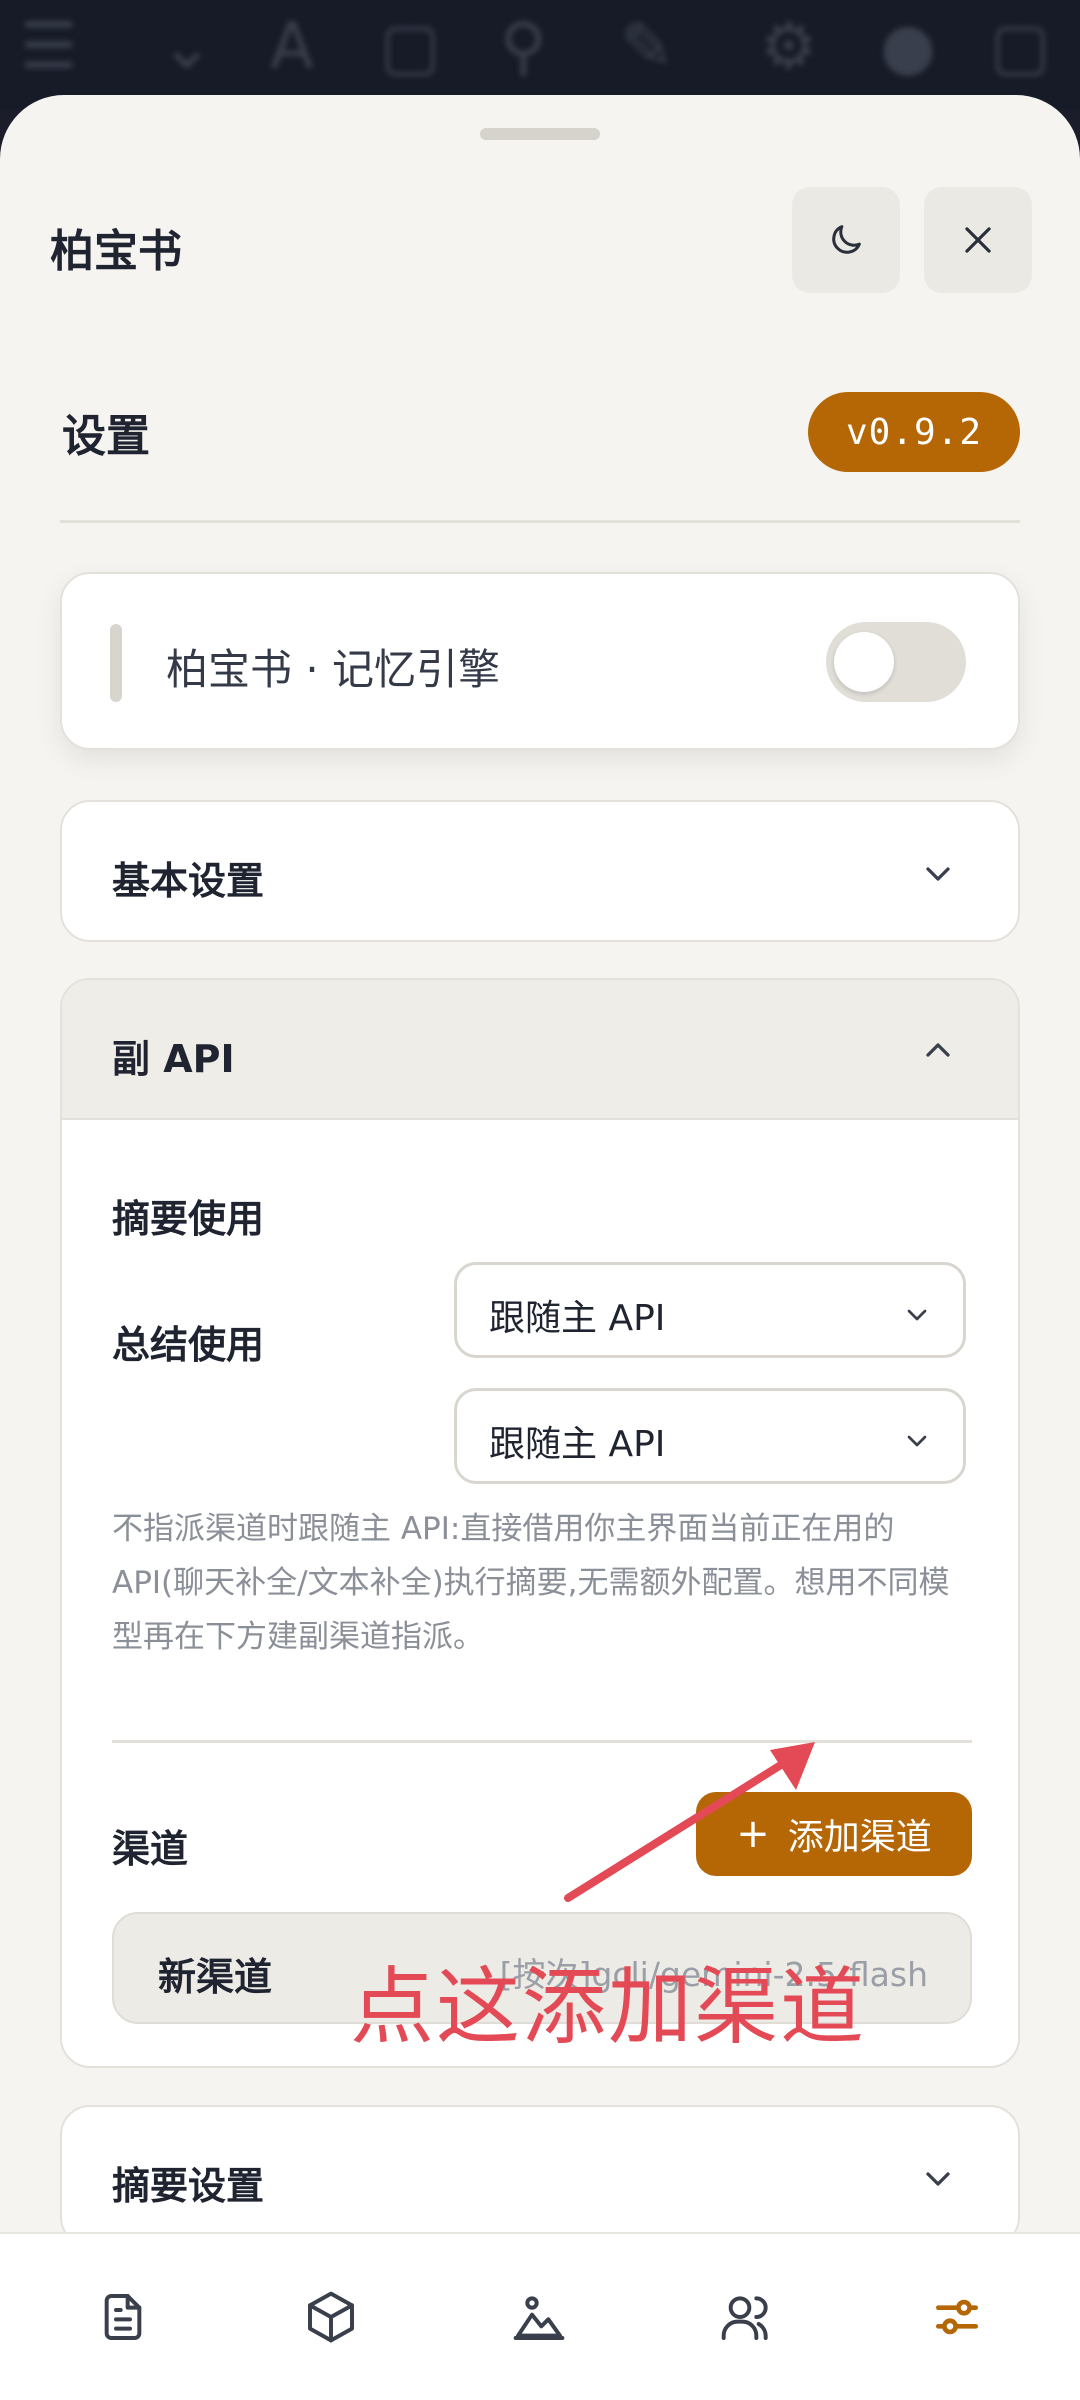 The image size is (1080, 2400). Describe the element at coordinates (914, 432) in the screenshot. I see `version-badge: v0.9.2` at that location.